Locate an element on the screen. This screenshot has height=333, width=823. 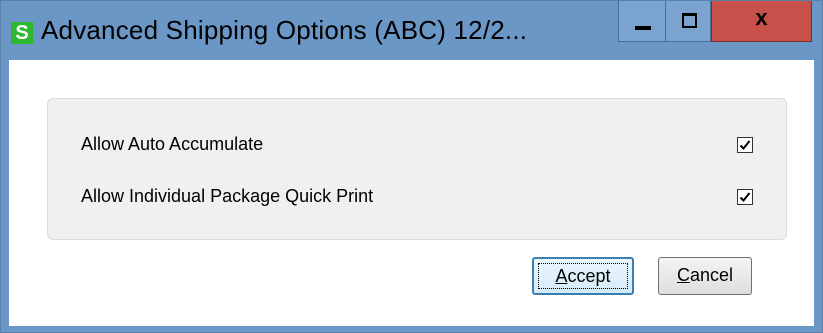
option-label-auto-accumulate: Allow Auto Accumulate is located at coordinates (172, 144).